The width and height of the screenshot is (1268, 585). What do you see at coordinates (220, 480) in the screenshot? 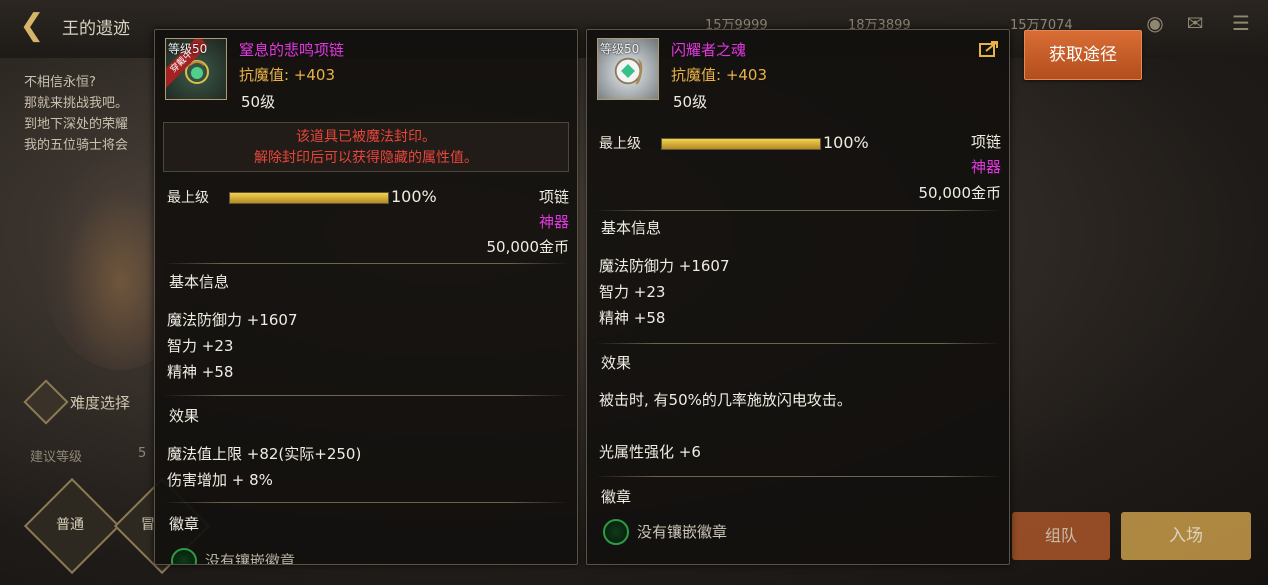
I see `effect-line: 伤害增加 + 8%` at bounding box center [220, 480].